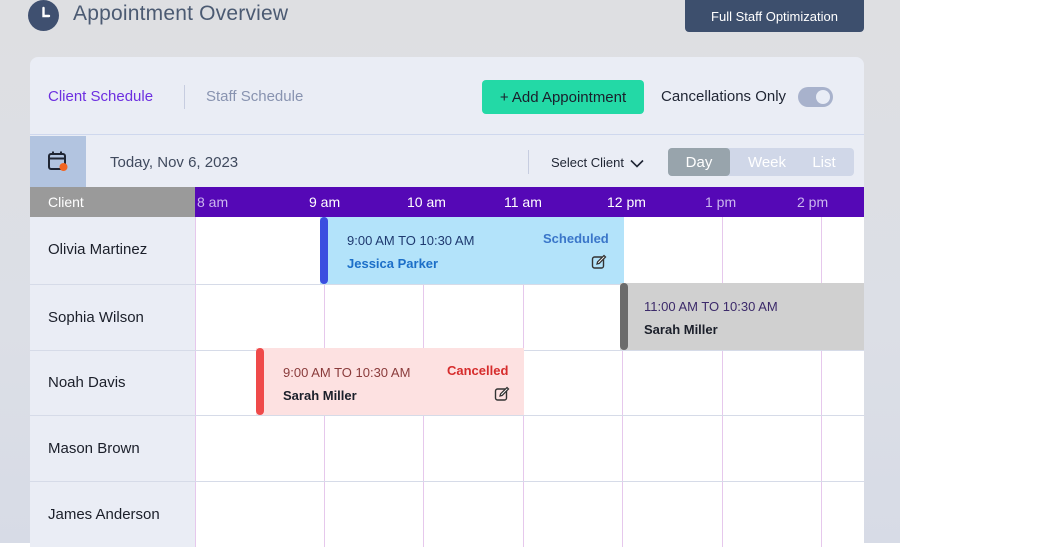 The width and height of the screenshot is (1053, 547). Describe the element at coordinates (184, 97) in the screenshot. I see `tab-divider` at that location.